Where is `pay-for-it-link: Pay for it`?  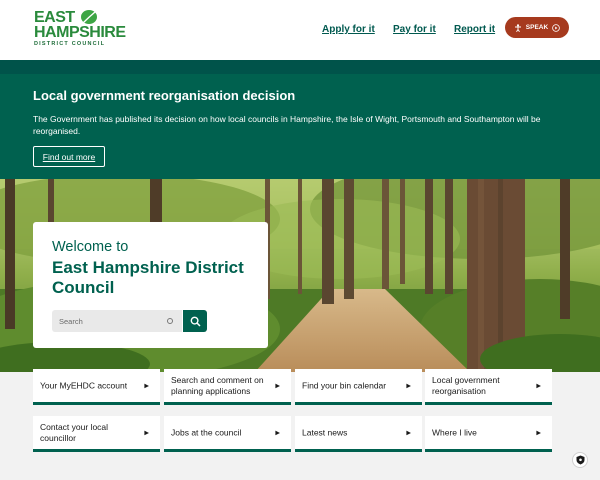
pay-for-it-link: Pay for it is located at coordinates (414, 29).